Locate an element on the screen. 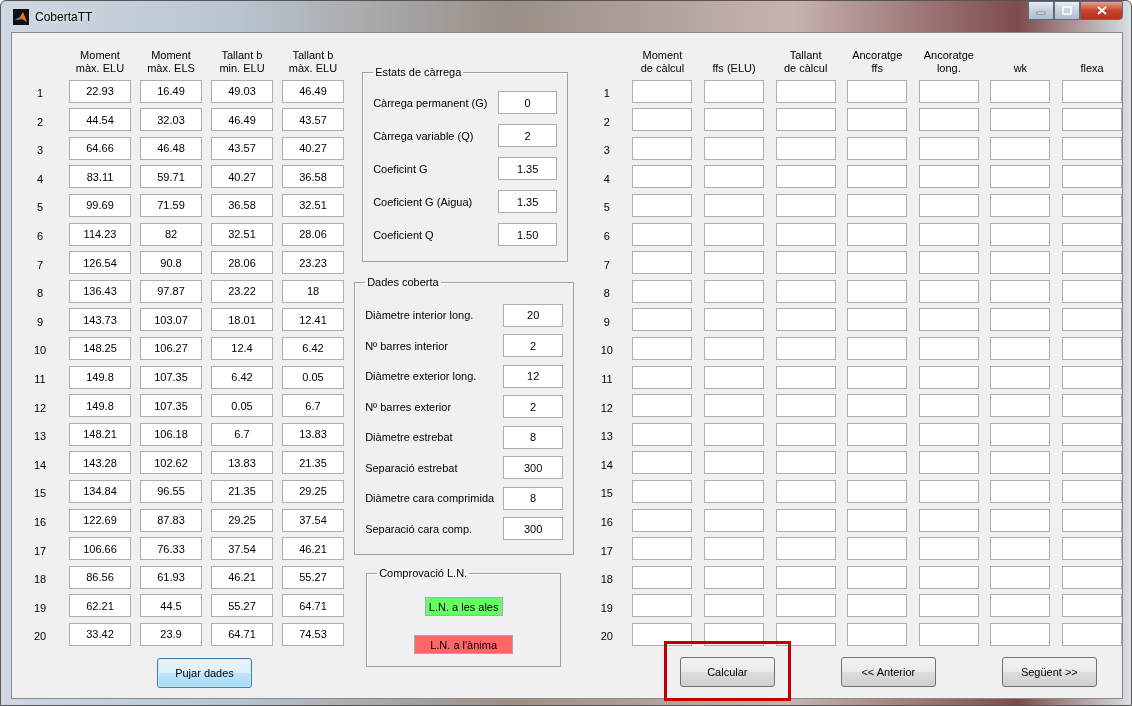  value-field: 143.28 is located at coordinates (100, 463).